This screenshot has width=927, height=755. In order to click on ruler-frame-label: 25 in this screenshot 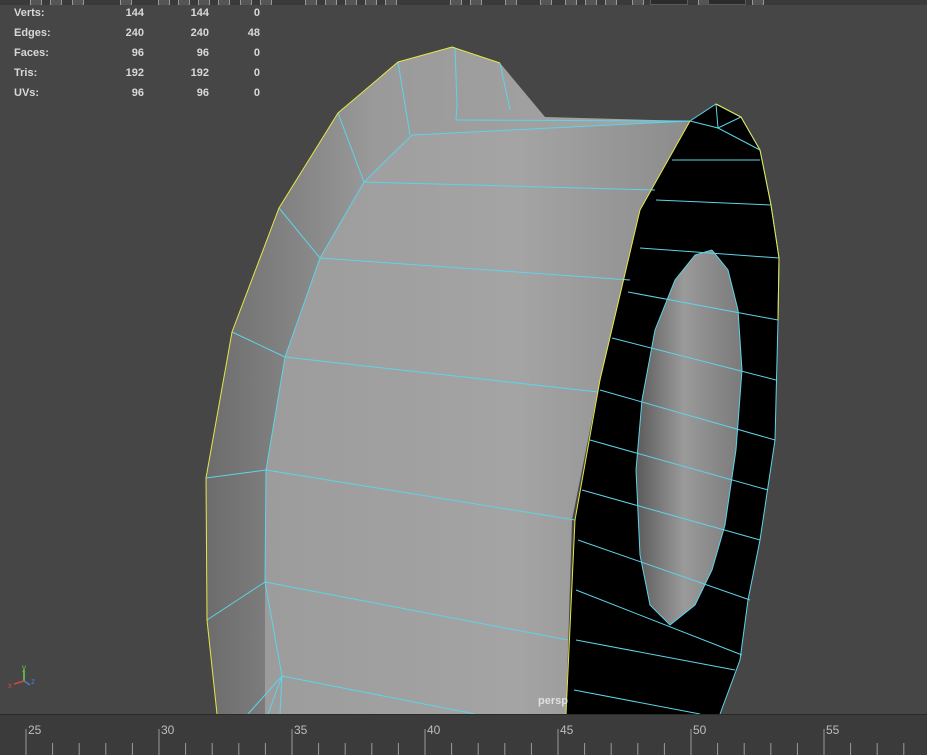, I will do `click(35, 730)`.